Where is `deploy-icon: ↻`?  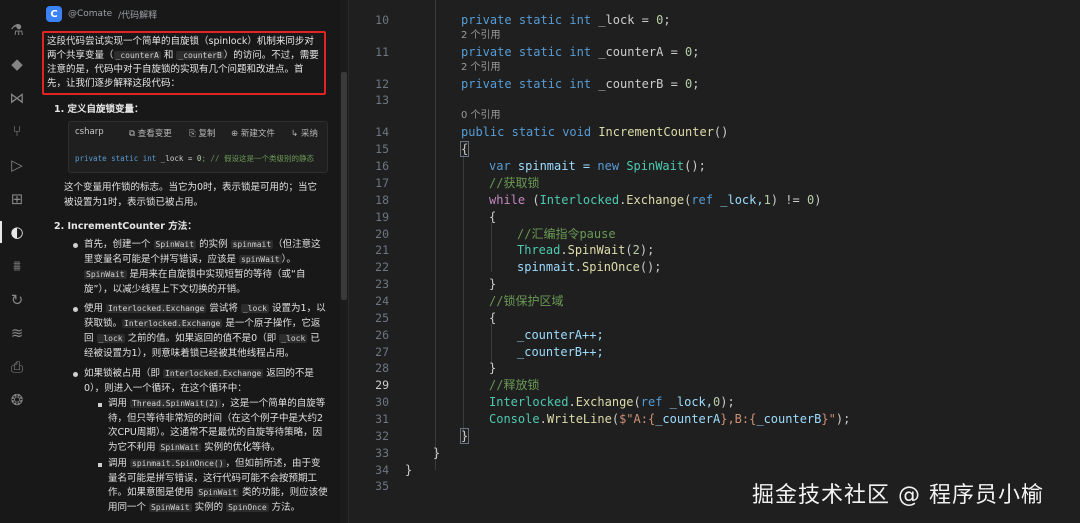 deploy-icon: ↻ is located at coordinates (17, 300).